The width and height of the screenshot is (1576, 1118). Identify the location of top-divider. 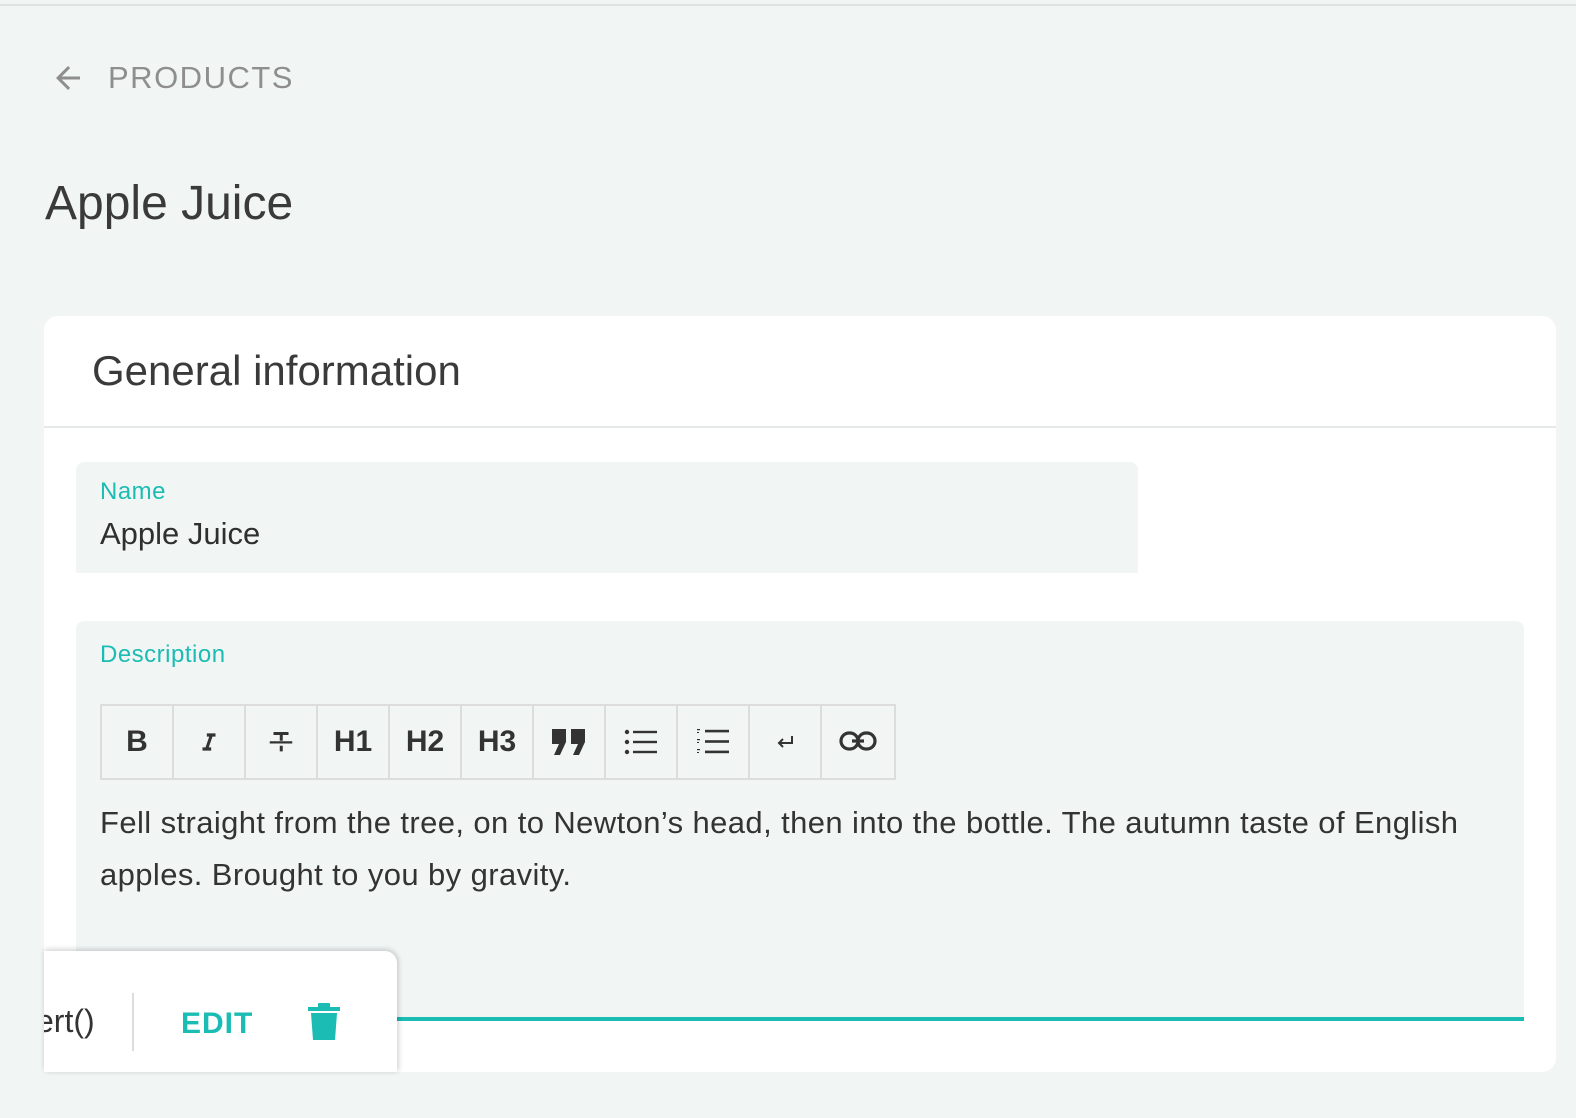
(788, 3).